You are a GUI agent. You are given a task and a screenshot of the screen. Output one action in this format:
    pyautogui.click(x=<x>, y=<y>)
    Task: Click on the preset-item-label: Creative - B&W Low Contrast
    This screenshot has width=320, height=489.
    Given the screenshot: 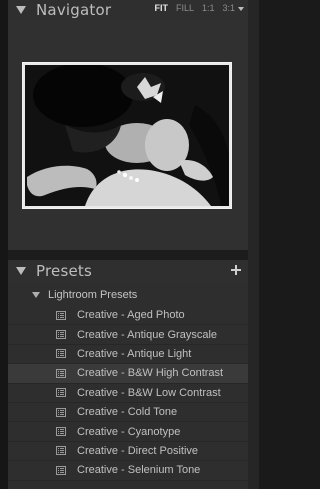 What is the action you would take?
    pyautogui.click(x=149, y=392)
    